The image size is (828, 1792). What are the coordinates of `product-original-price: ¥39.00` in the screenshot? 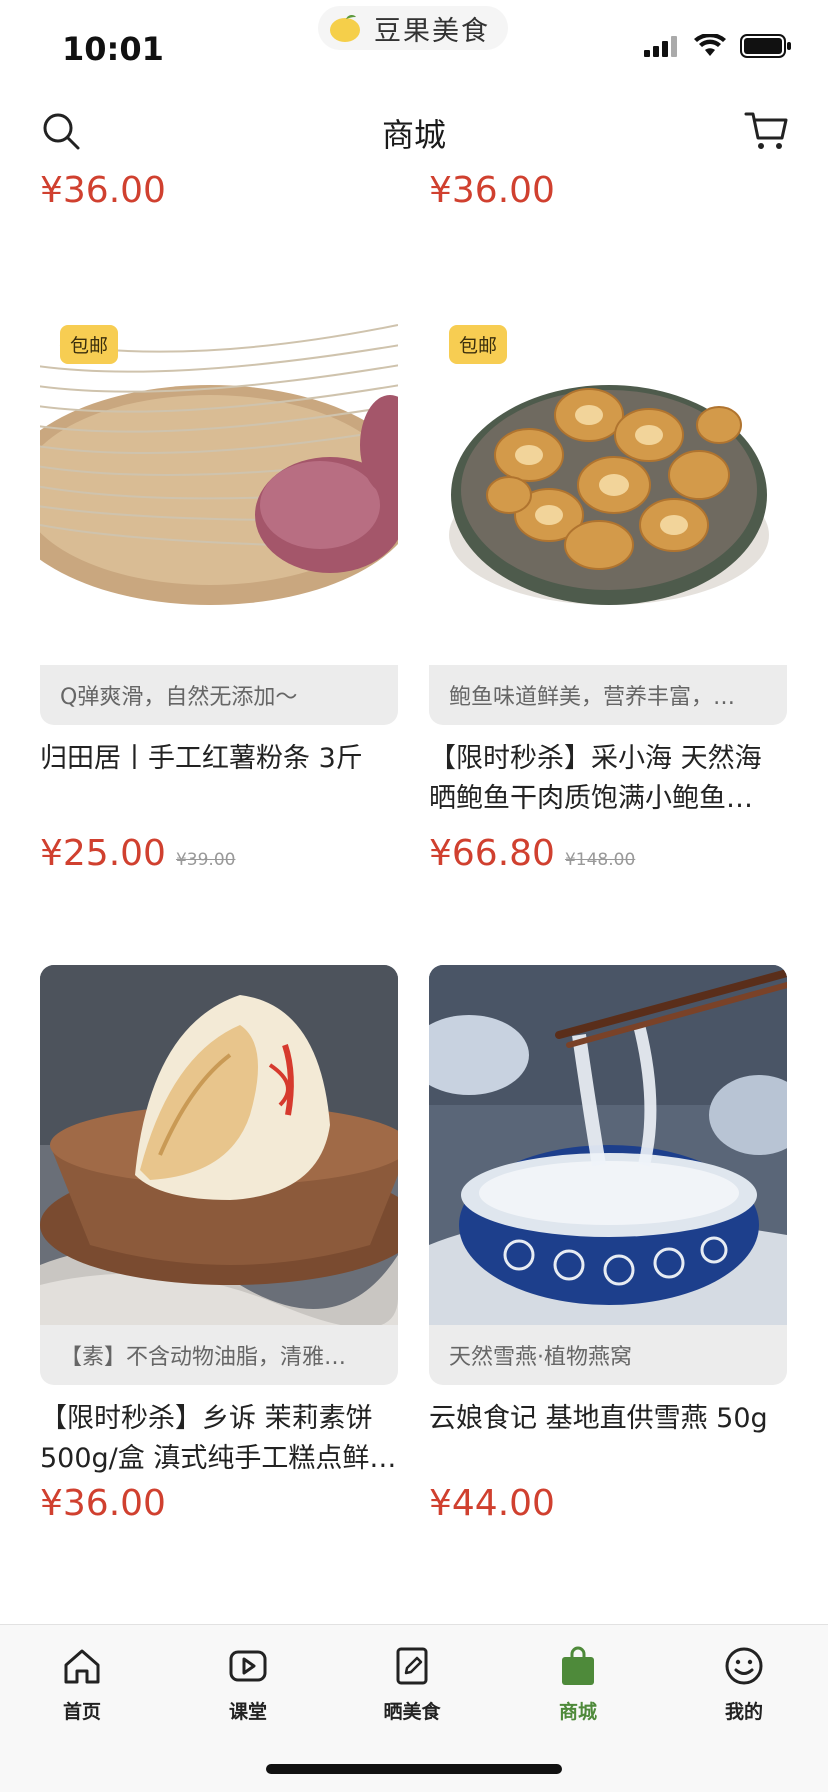 It's located at (205, 860).